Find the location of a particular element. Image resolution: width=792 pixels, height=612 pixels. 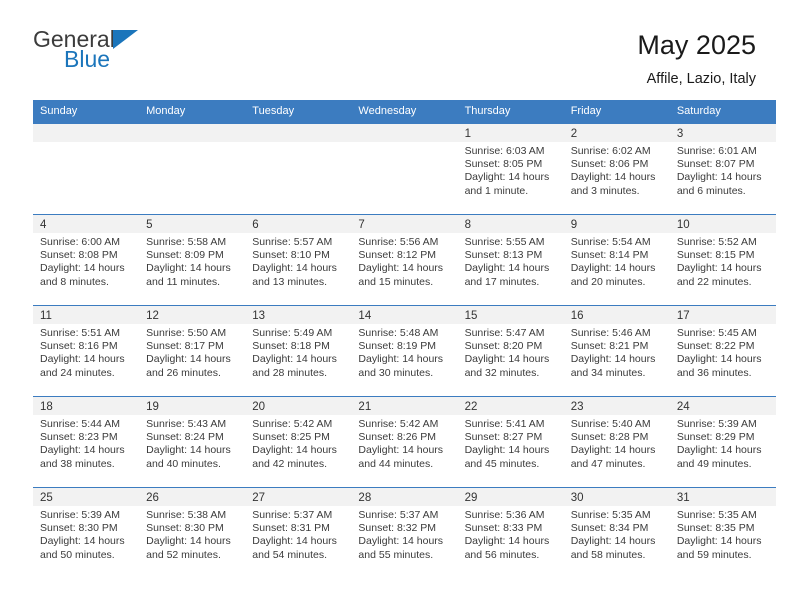

sunrise-text: Sunrise: 5:43 AM is located at coordinates (186, 424).